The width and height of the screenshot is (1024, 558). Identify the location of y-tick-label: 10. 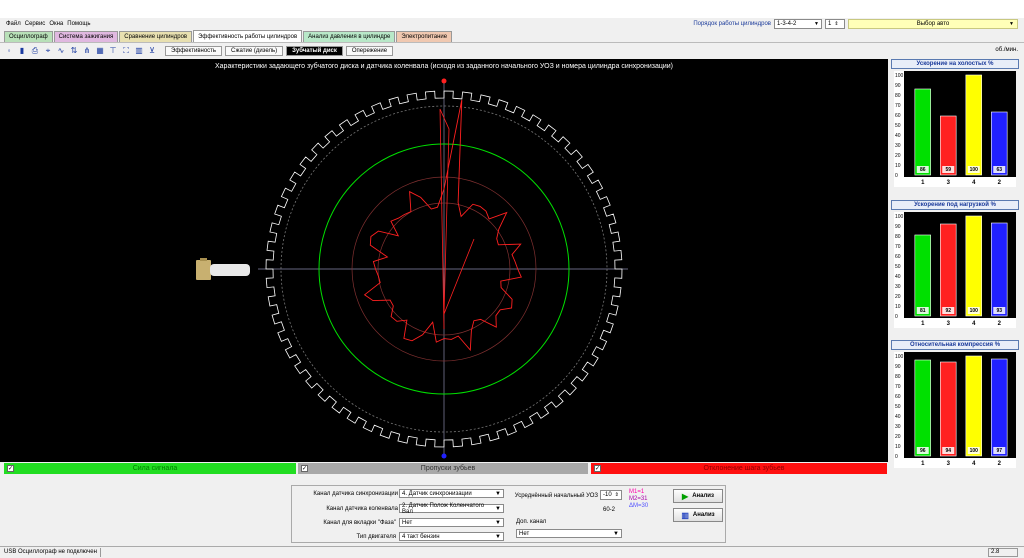
(898, 307).